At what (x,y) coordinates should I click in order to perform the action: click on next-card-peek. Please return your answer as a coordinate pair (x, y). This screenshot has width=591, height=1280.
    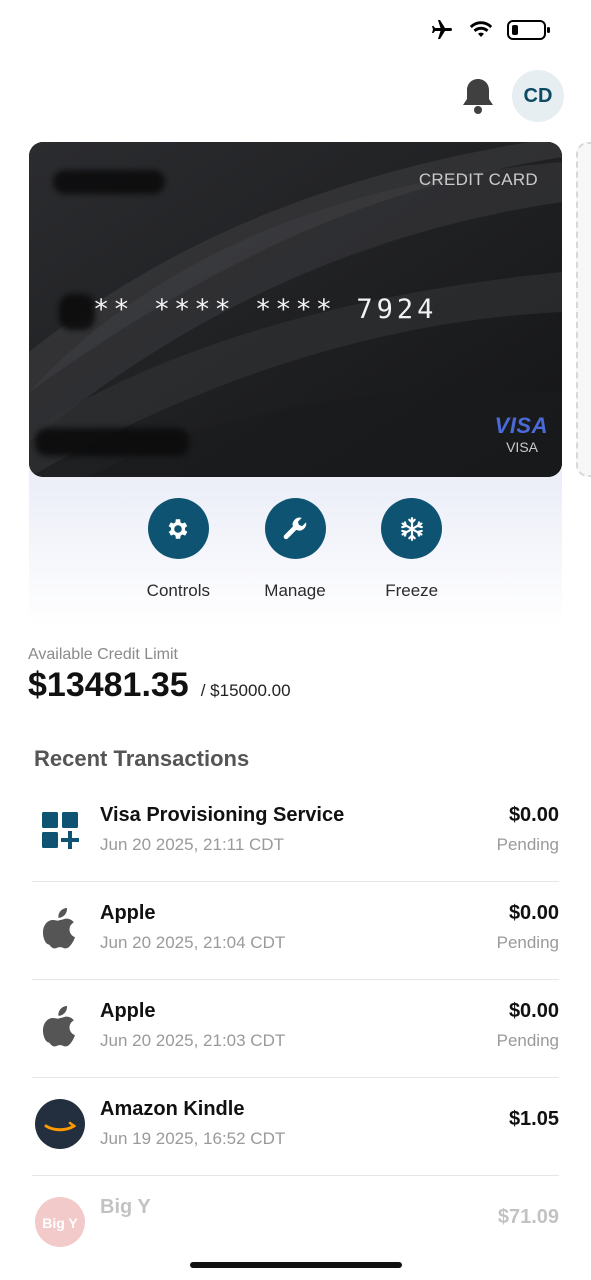
    Looking at the image, I should click on (583, 309).